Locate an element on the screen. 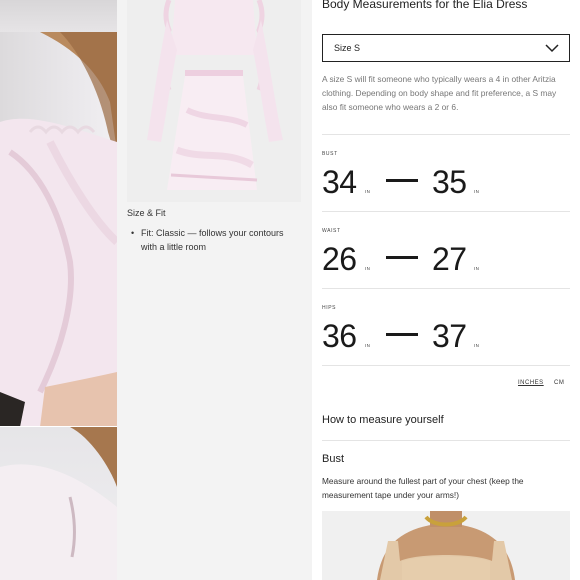  unit-cm-toggle: CM is located at coordinates (559, 383).